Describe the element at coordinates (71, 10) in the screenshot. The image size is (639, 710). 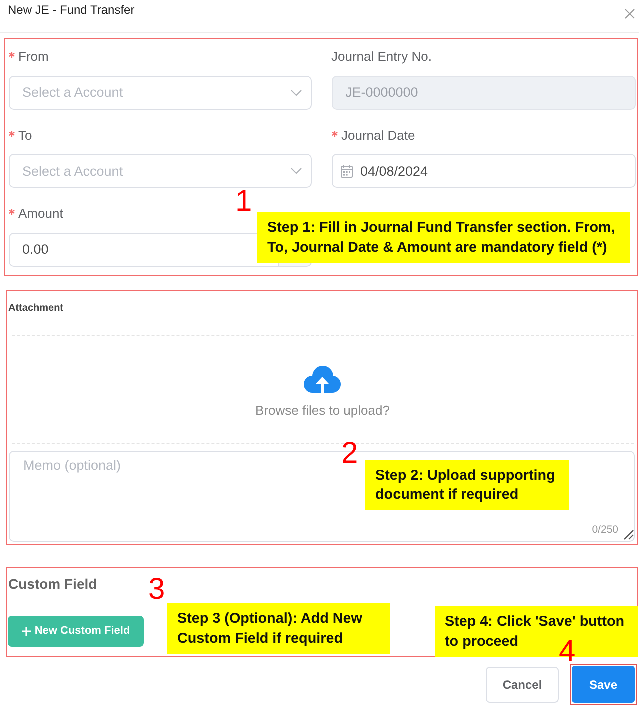
I see `dialog-title: New JE - Fund Transfer` at that location.